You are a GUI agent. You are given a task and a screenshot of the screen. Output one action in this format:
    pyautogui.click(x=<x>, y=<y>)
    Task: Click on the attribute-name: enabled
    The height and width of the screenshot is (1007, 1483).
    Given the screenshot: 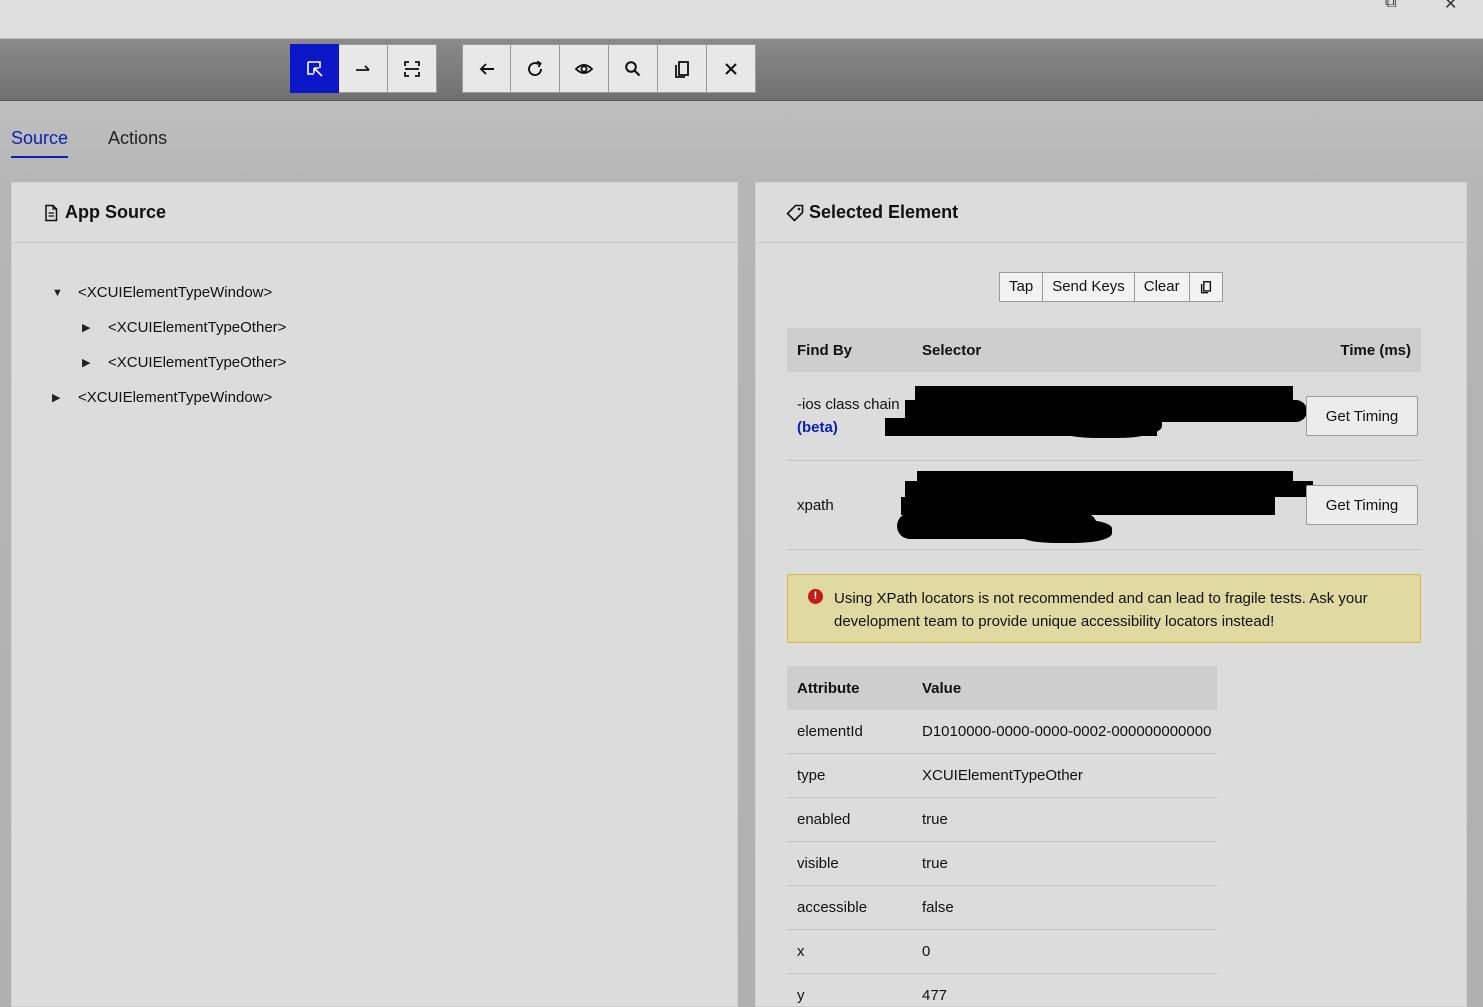 What is the action you would take?
    pyautogui.click(x=824, y=819)
    